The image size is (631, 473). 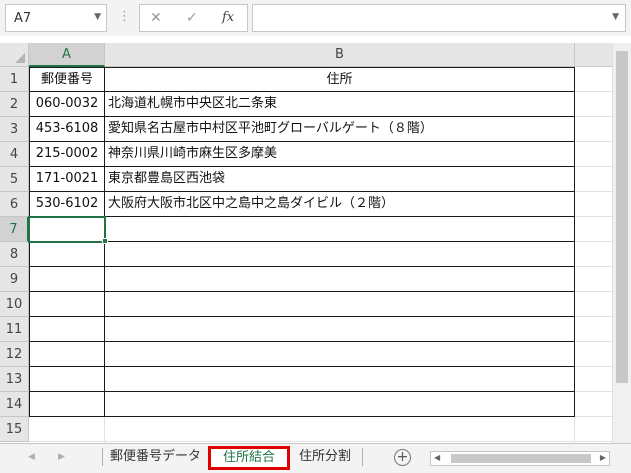 What do you see at coordinates (14, 79) in the screenshot?
I see `row-header: 1` at bounding box center [14, 79].